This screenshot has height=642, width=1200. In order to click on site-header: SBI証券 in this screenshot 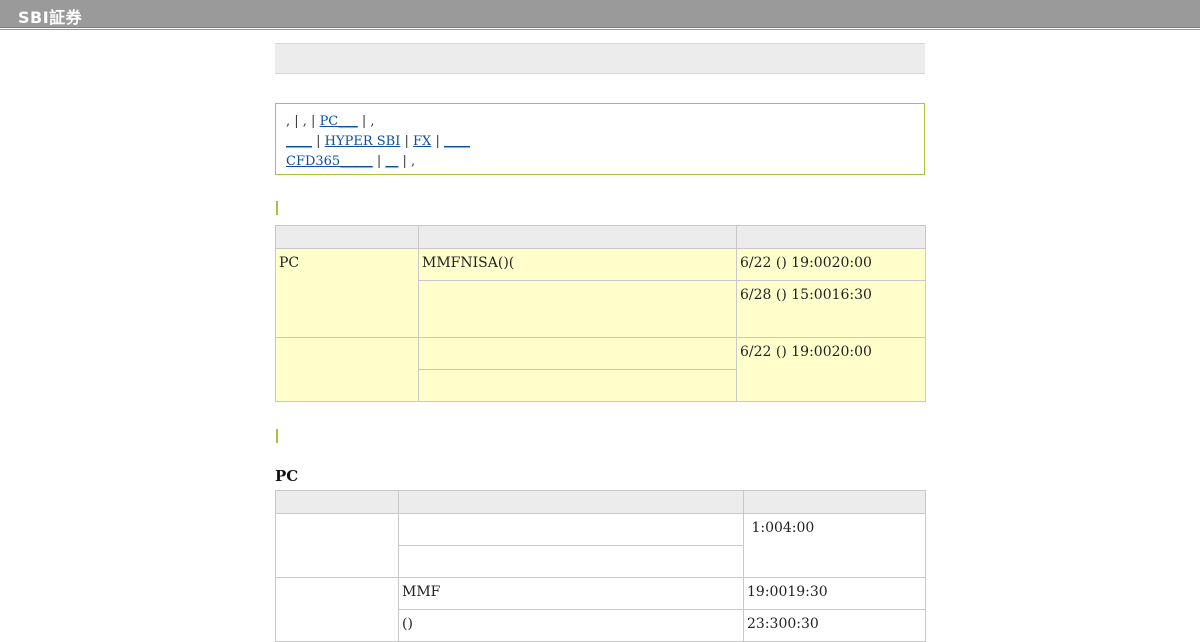, I will do `click(600, 14)`.